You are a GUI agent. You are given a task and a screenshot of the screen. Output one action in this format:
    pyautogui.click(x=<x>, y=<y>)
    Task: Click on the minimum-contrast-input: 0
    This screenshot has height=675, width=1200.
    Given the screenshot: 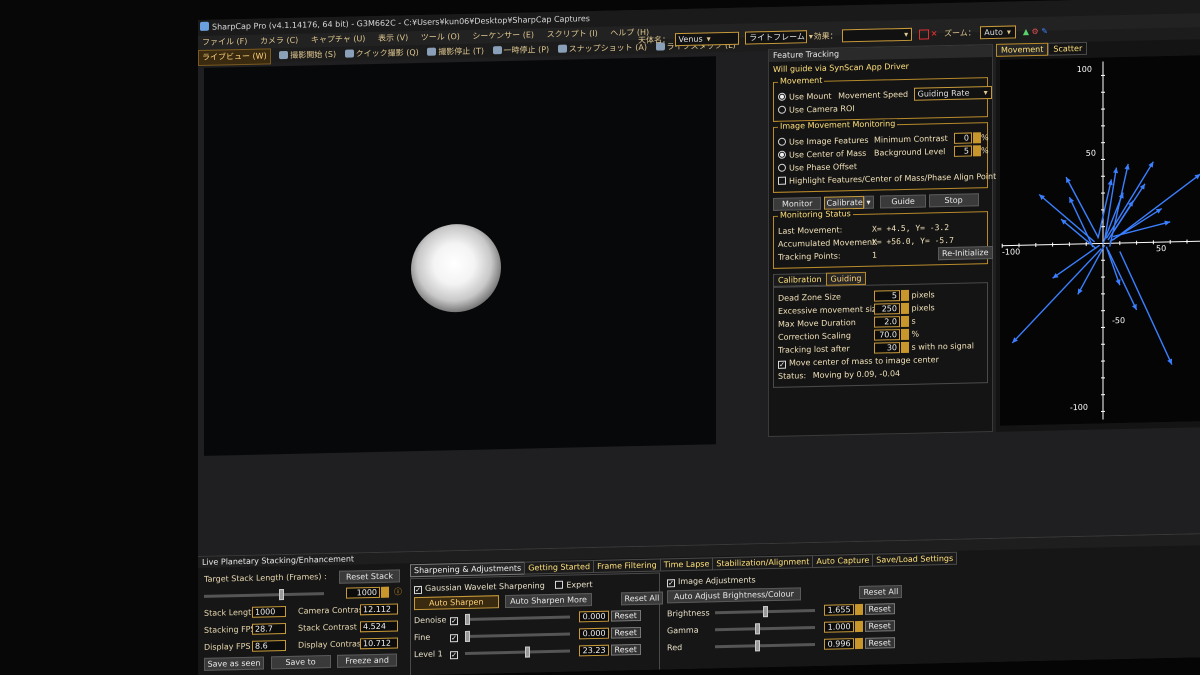 What is the action you would take?
    pyautogui.click(x=963, y=138)
    